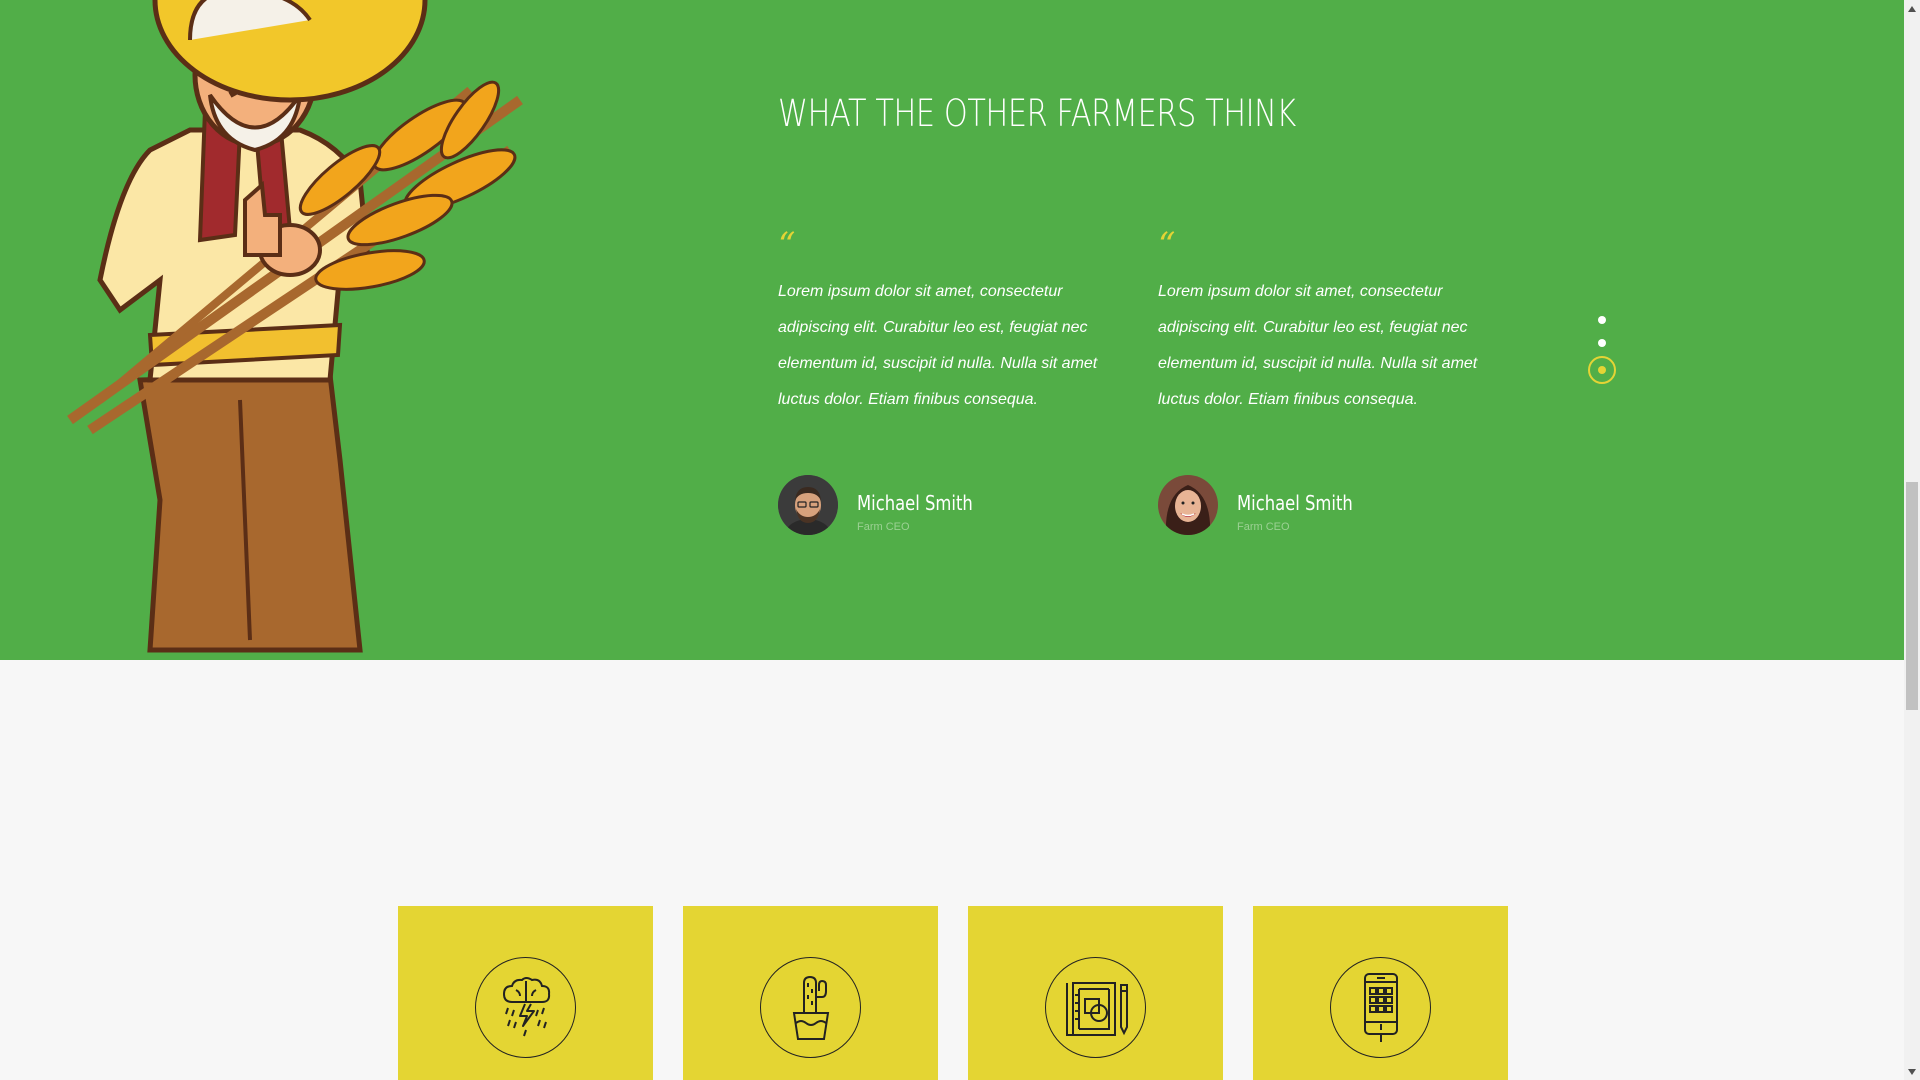 This screenshot has width=1920, height=1080. I want to click on scroll-down-arrow-icon, so click(1912, 1071).